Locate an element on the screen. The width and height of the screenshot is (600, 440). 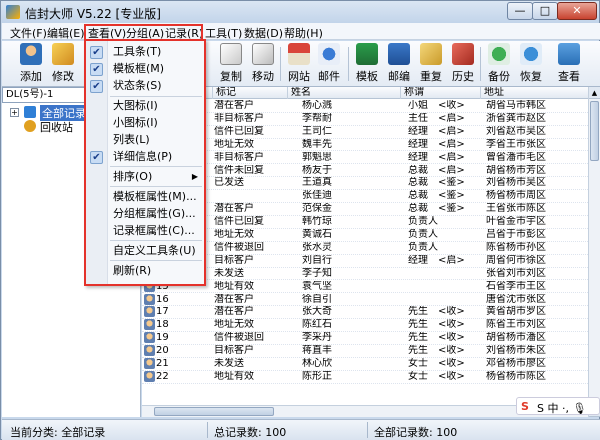
table-row: 信件未回复 杨友于 总裁 <启> 胡省杨市芳区 is located at coordinates (365, 171).